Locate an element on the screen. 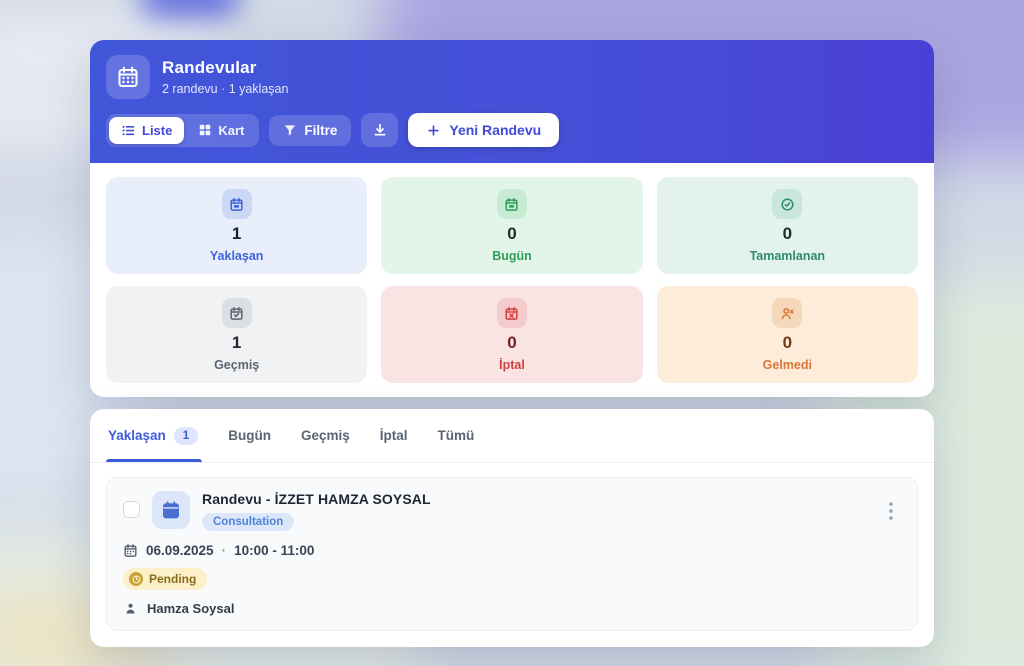  tab-label: Tümü is located at coordinates (456, 435).